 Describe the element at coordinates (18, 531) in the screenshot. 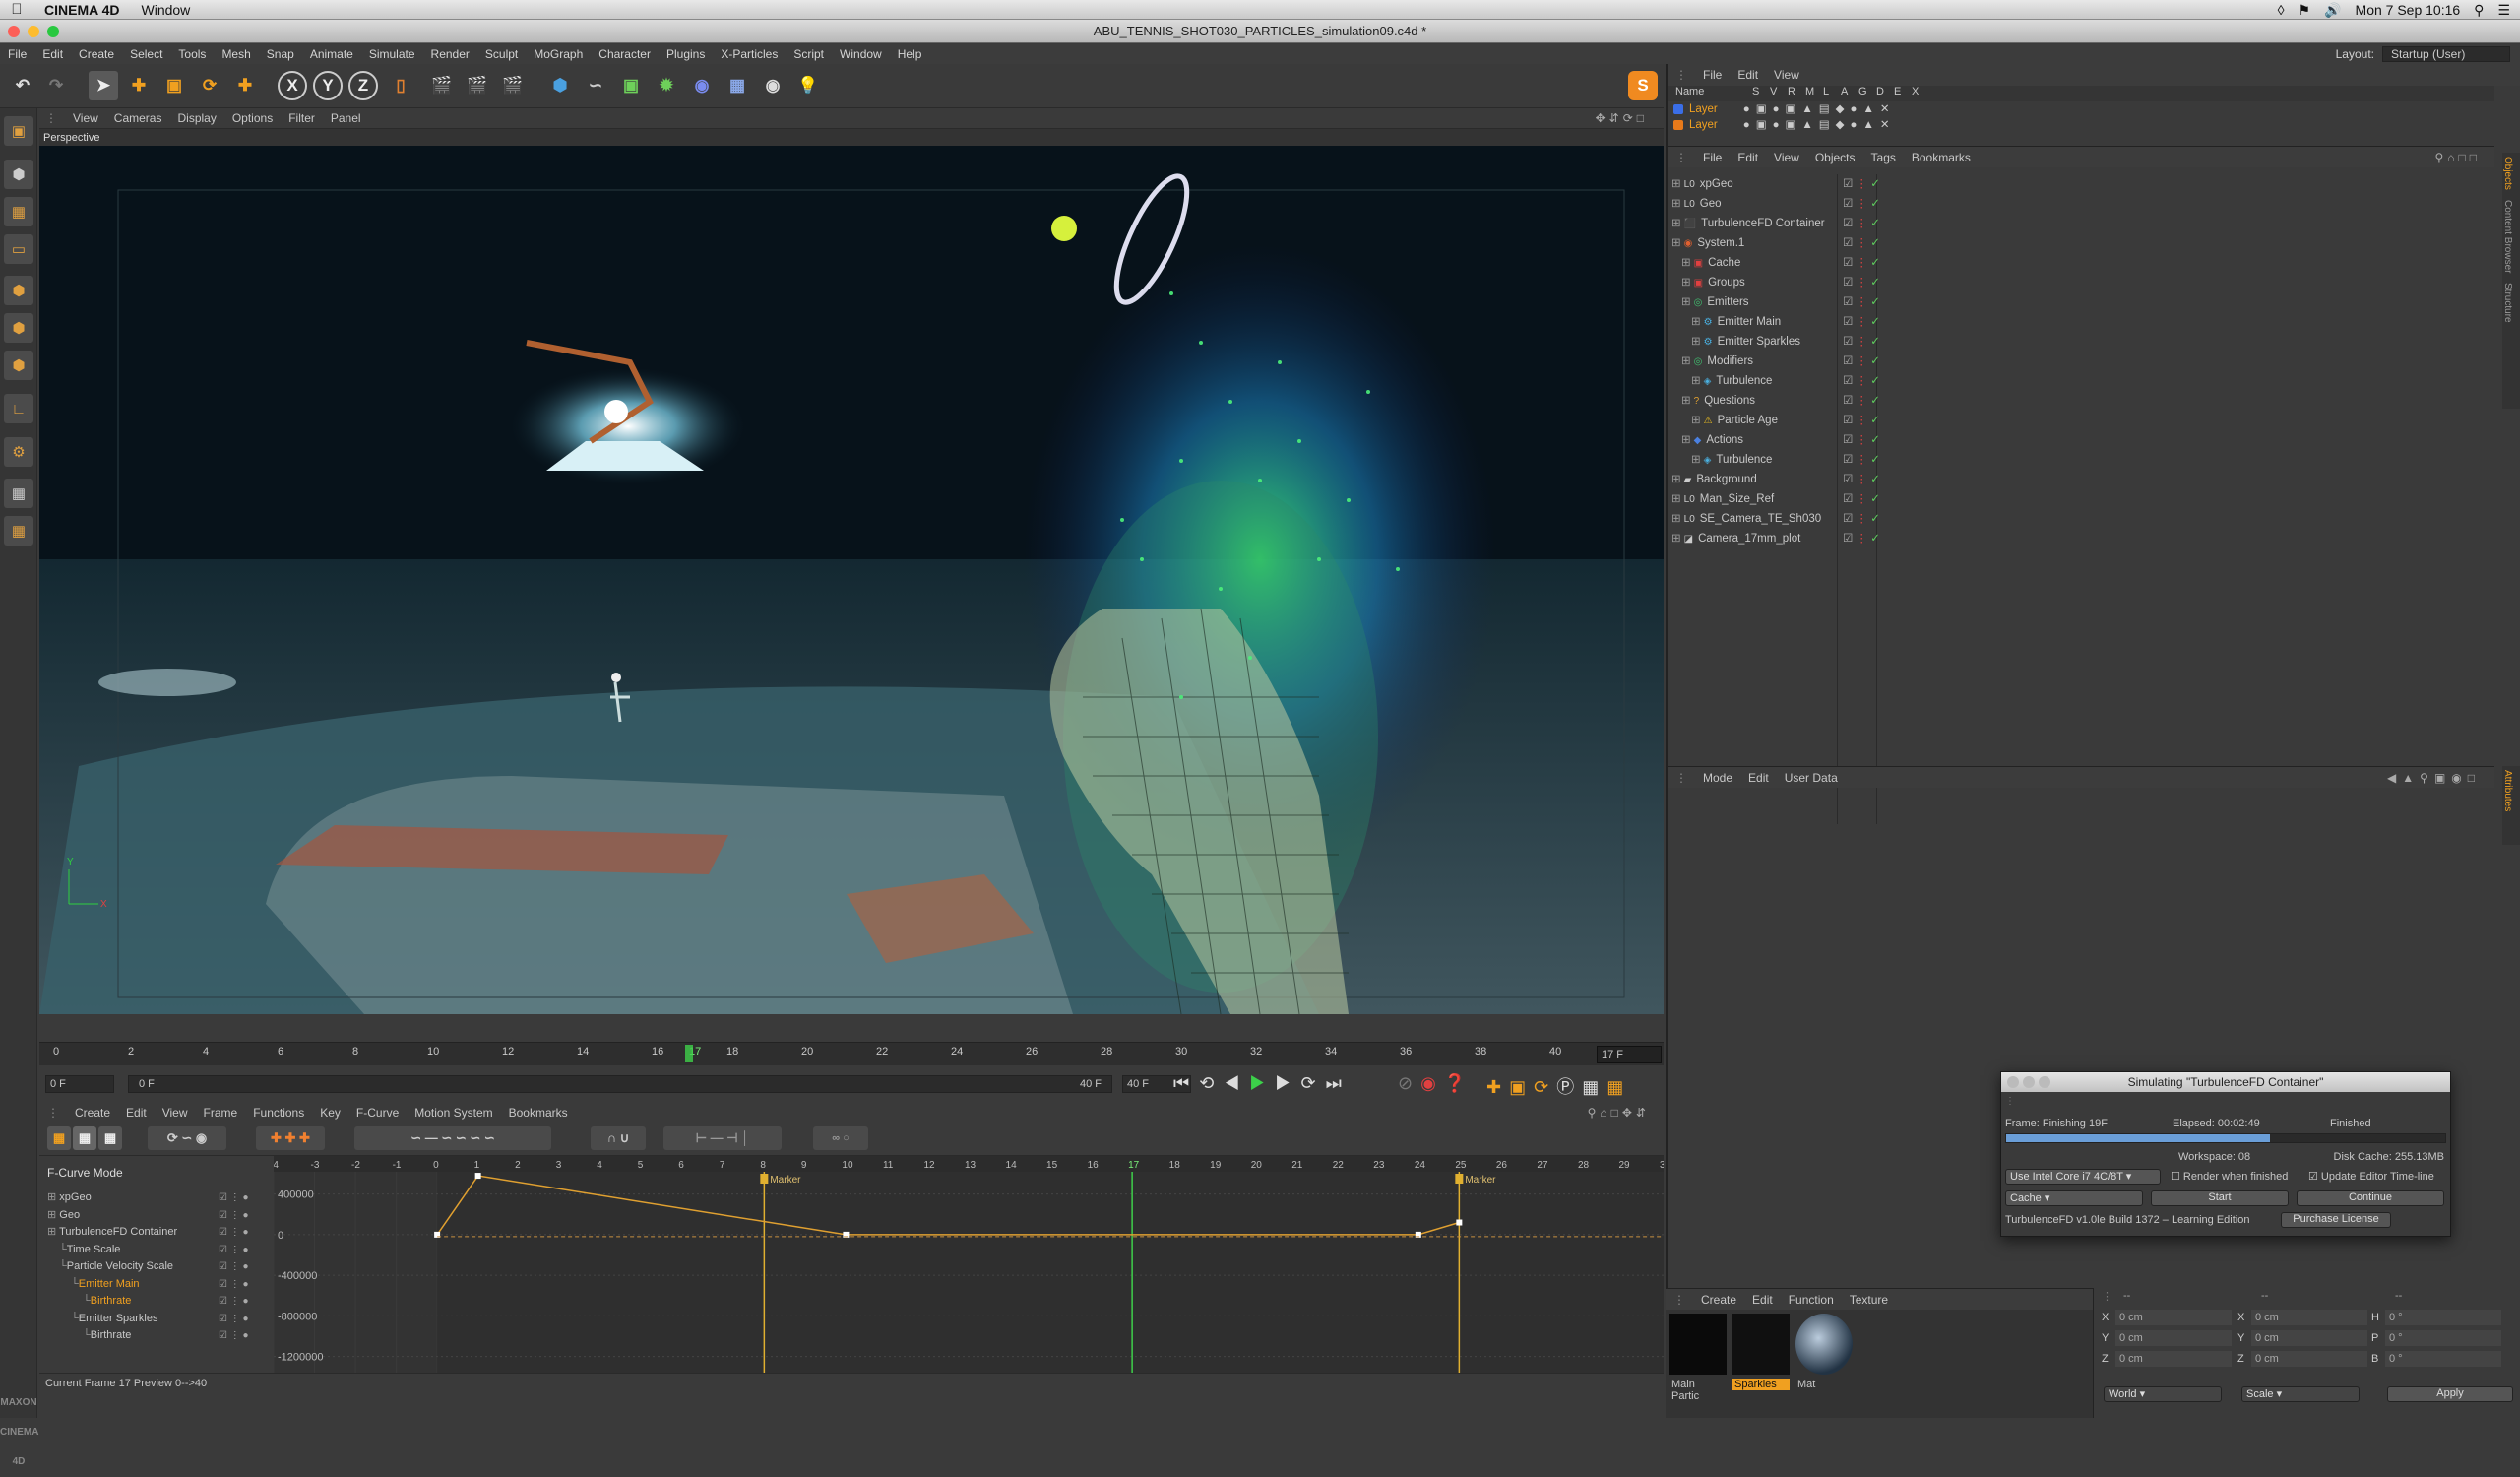

I see `locked-workplane-icon: ▦` at that location.